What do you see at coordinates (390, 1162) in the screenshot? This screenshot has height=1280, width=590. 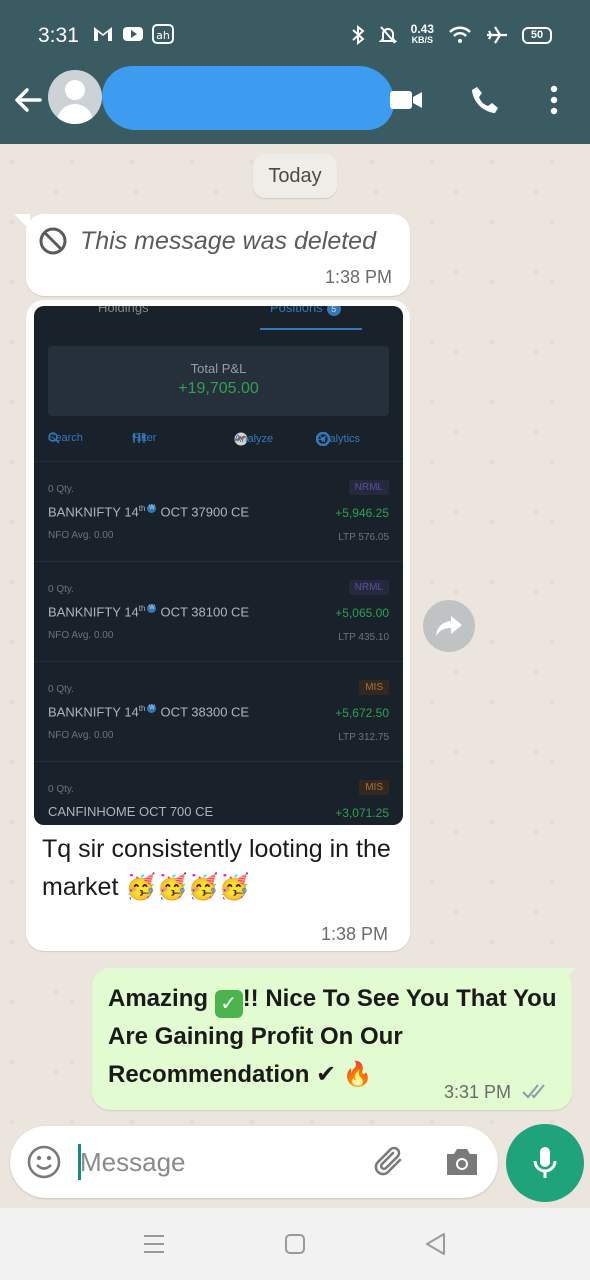 I see `attach-icon` at bounding box center [390, 1162].